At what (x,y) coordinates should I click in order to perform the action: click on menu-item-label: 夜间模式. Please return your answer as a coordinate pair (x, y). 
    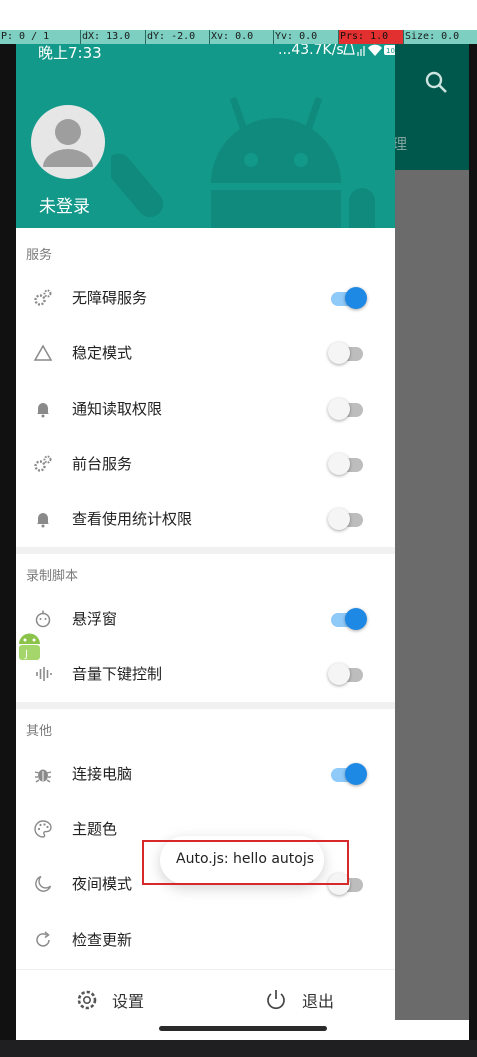
    Looking at the image, I should click on (102, 884).